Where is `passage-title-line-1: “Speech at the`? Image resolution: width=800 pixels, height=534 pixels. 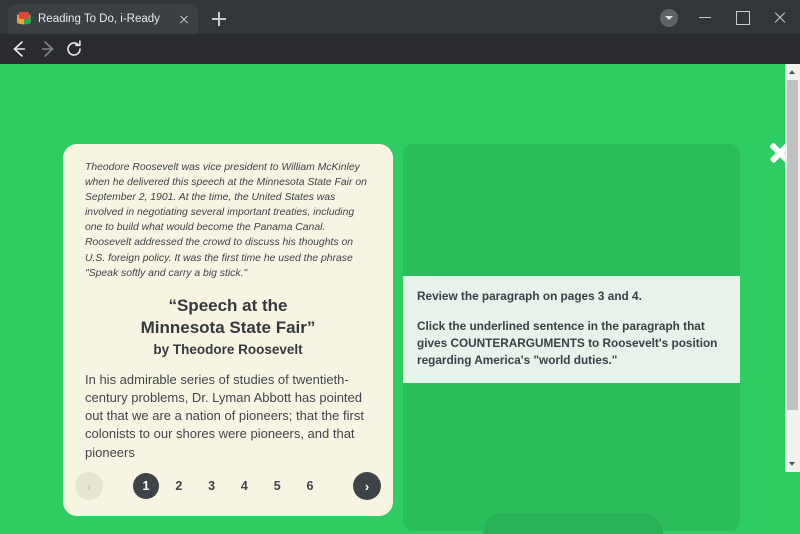
passage-title-line-1: “Speech at the is located at coordinates (228, 305).